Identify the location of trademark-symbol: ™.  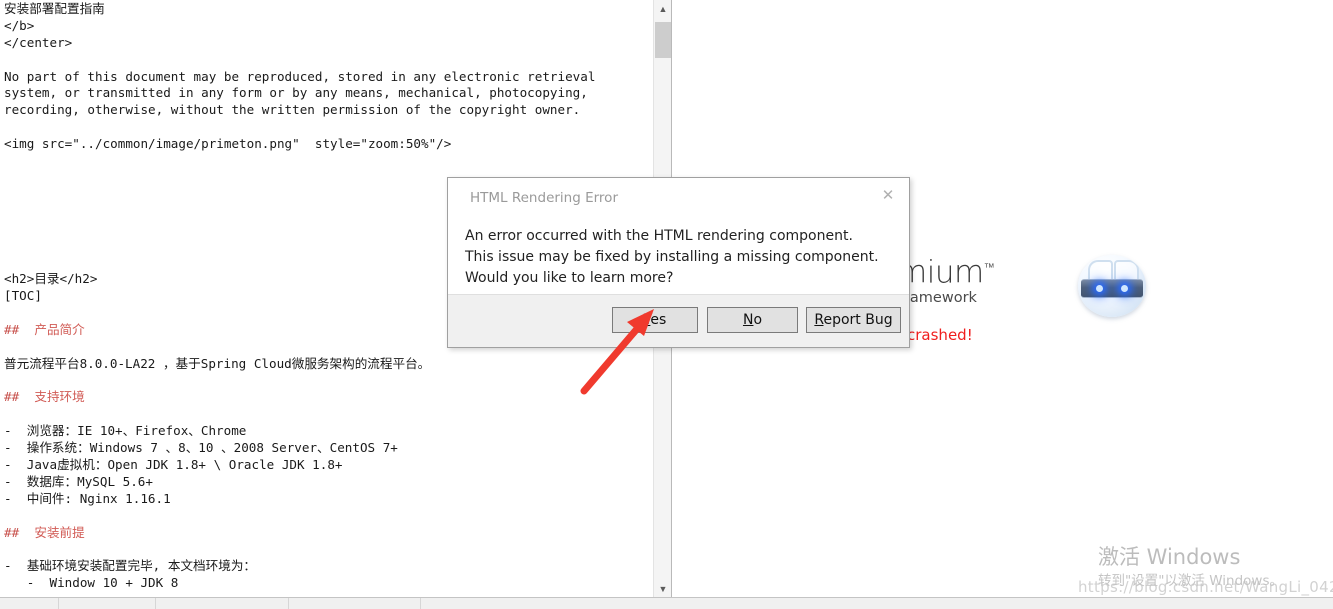
(989, 267).